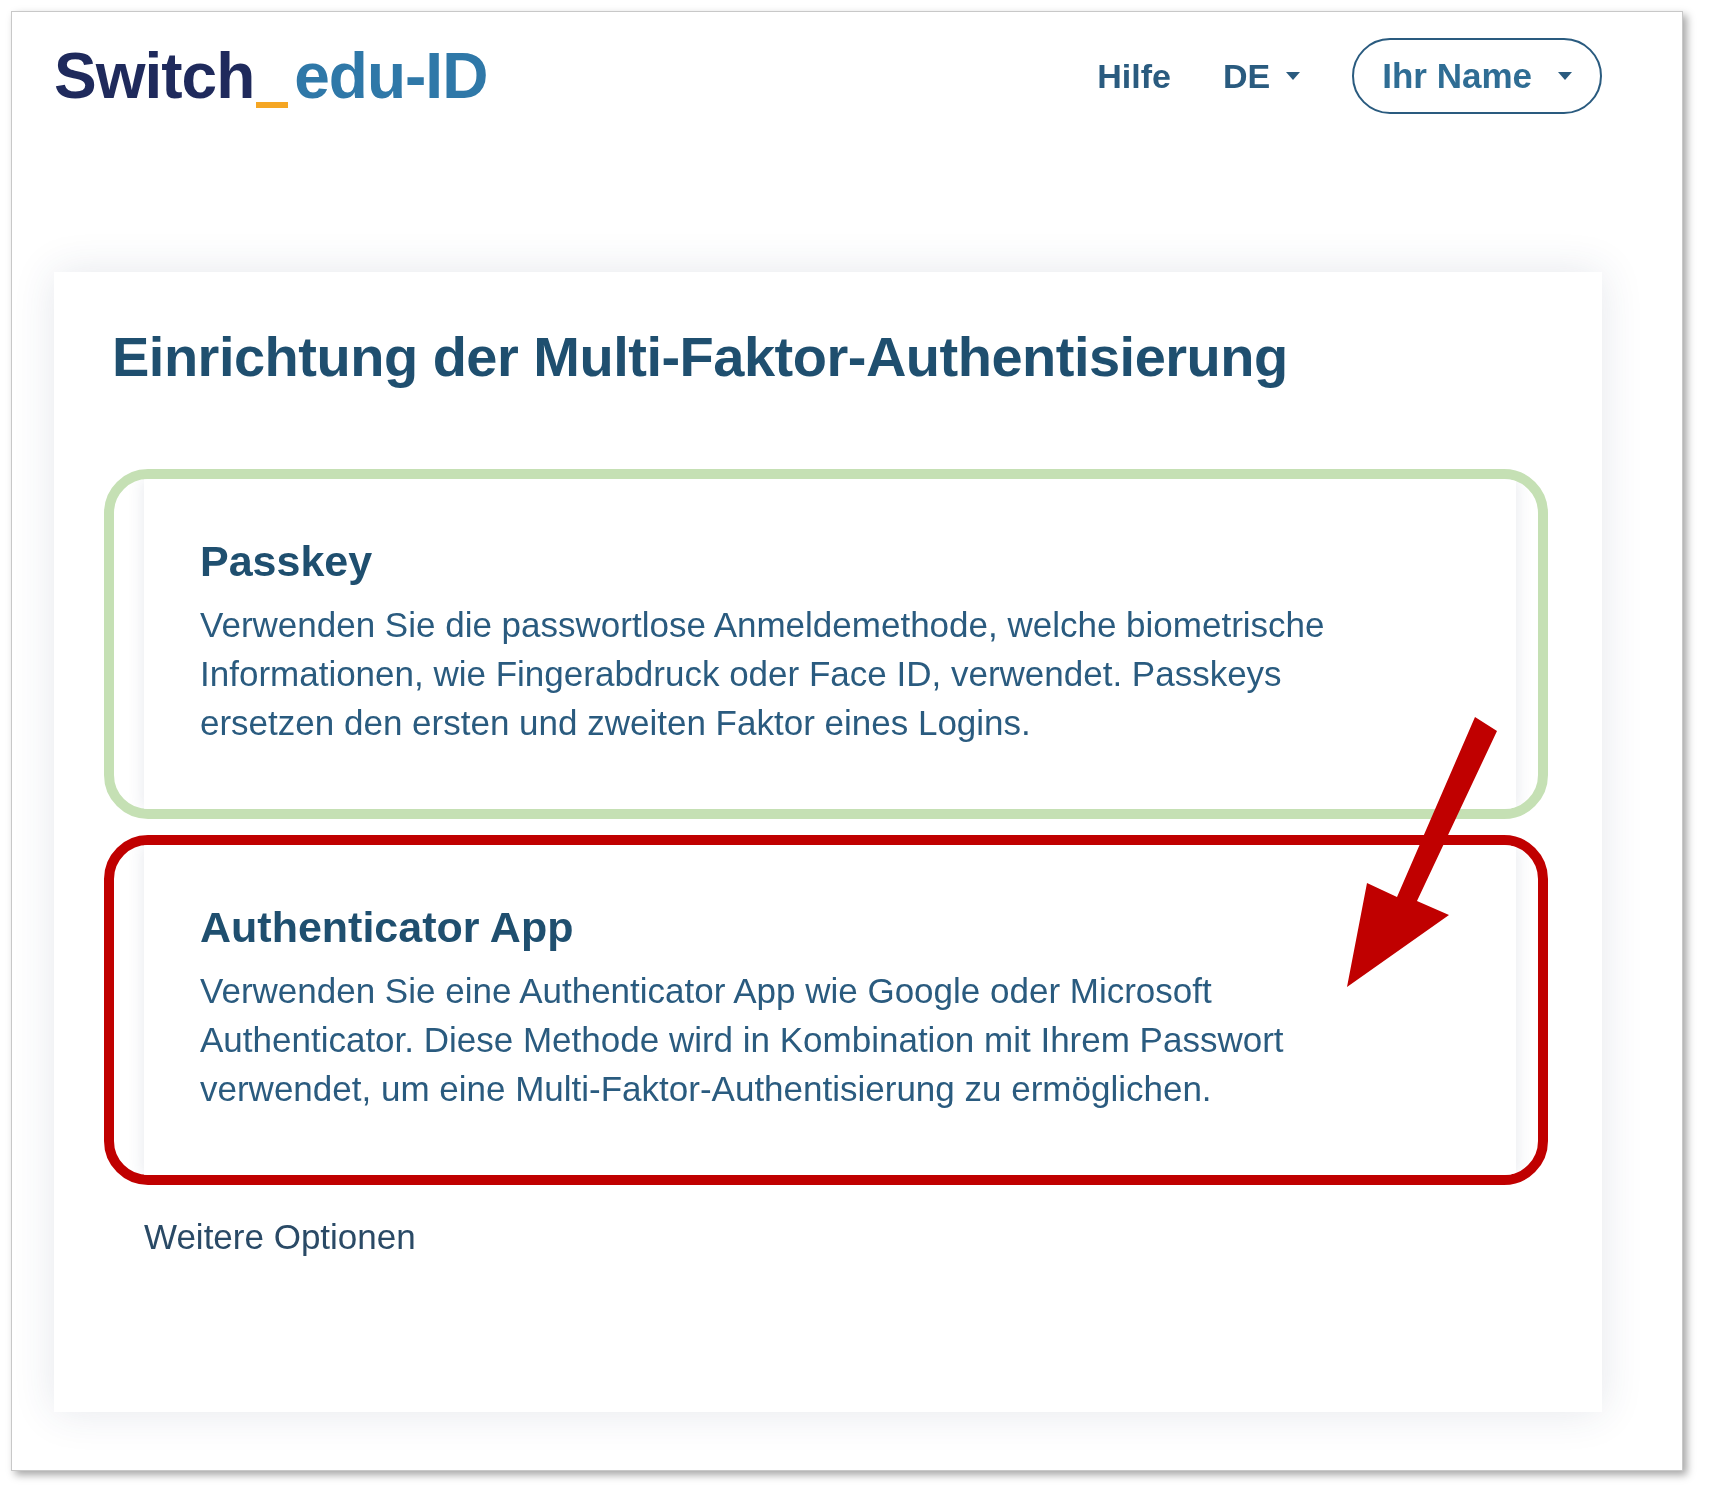 This screenshot has height=1504, width=1717. What do you see at coordinates (1477, 76) in the screenshot?
I see `user-menu-button: Ihr Name` at bounding box center [1477, 76].